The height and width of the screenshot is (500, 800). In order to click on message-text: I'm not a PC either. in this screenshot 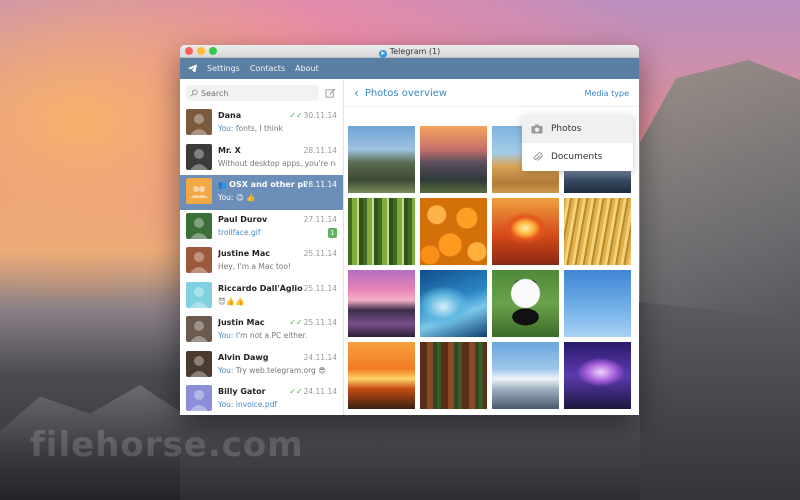, I will do `click(271, 335)`.